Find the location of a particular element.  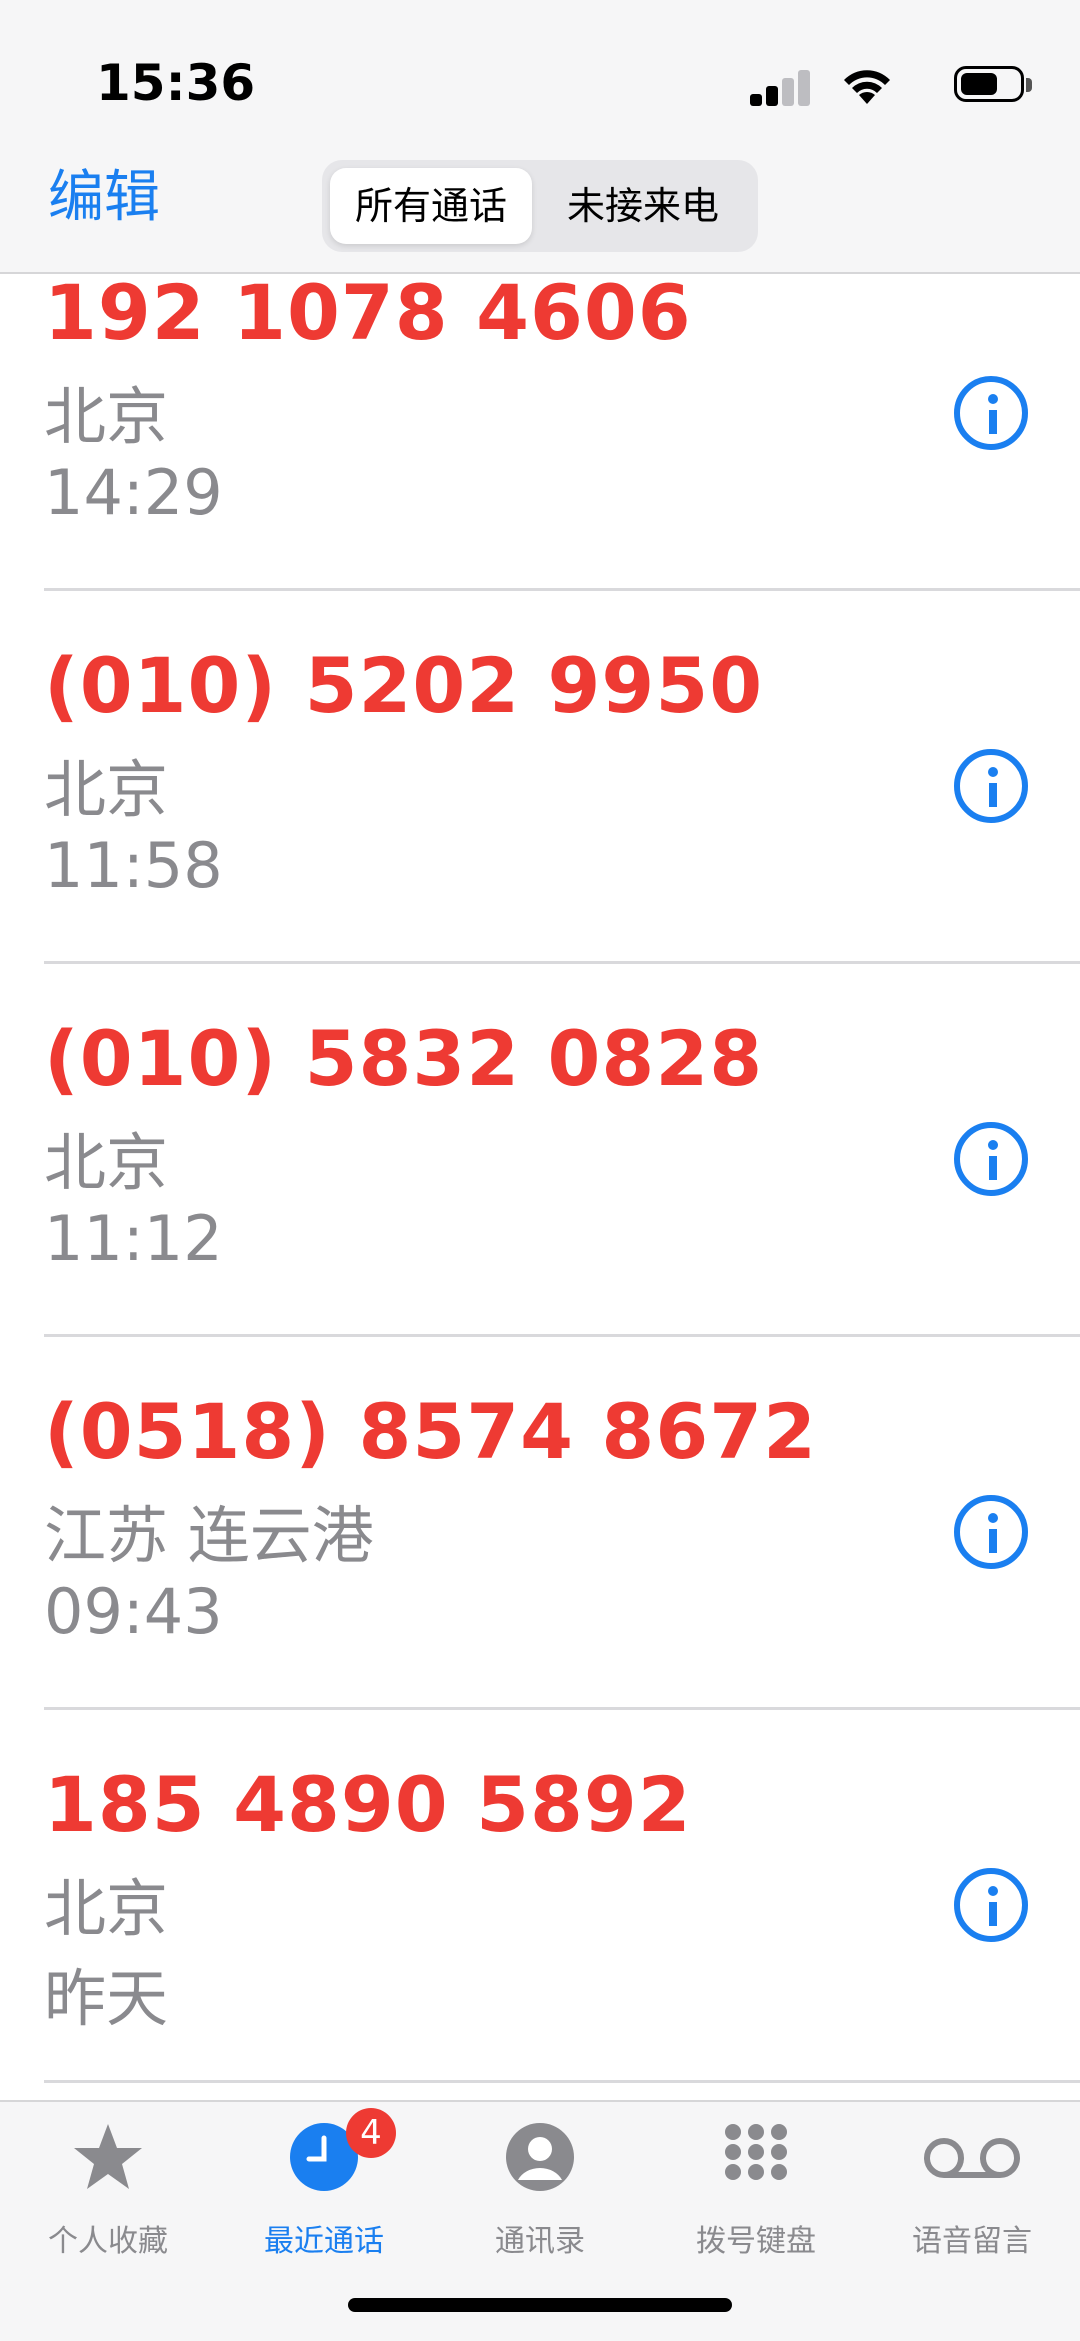

edit-button: 编辑 is located at coordinates (104, 198).